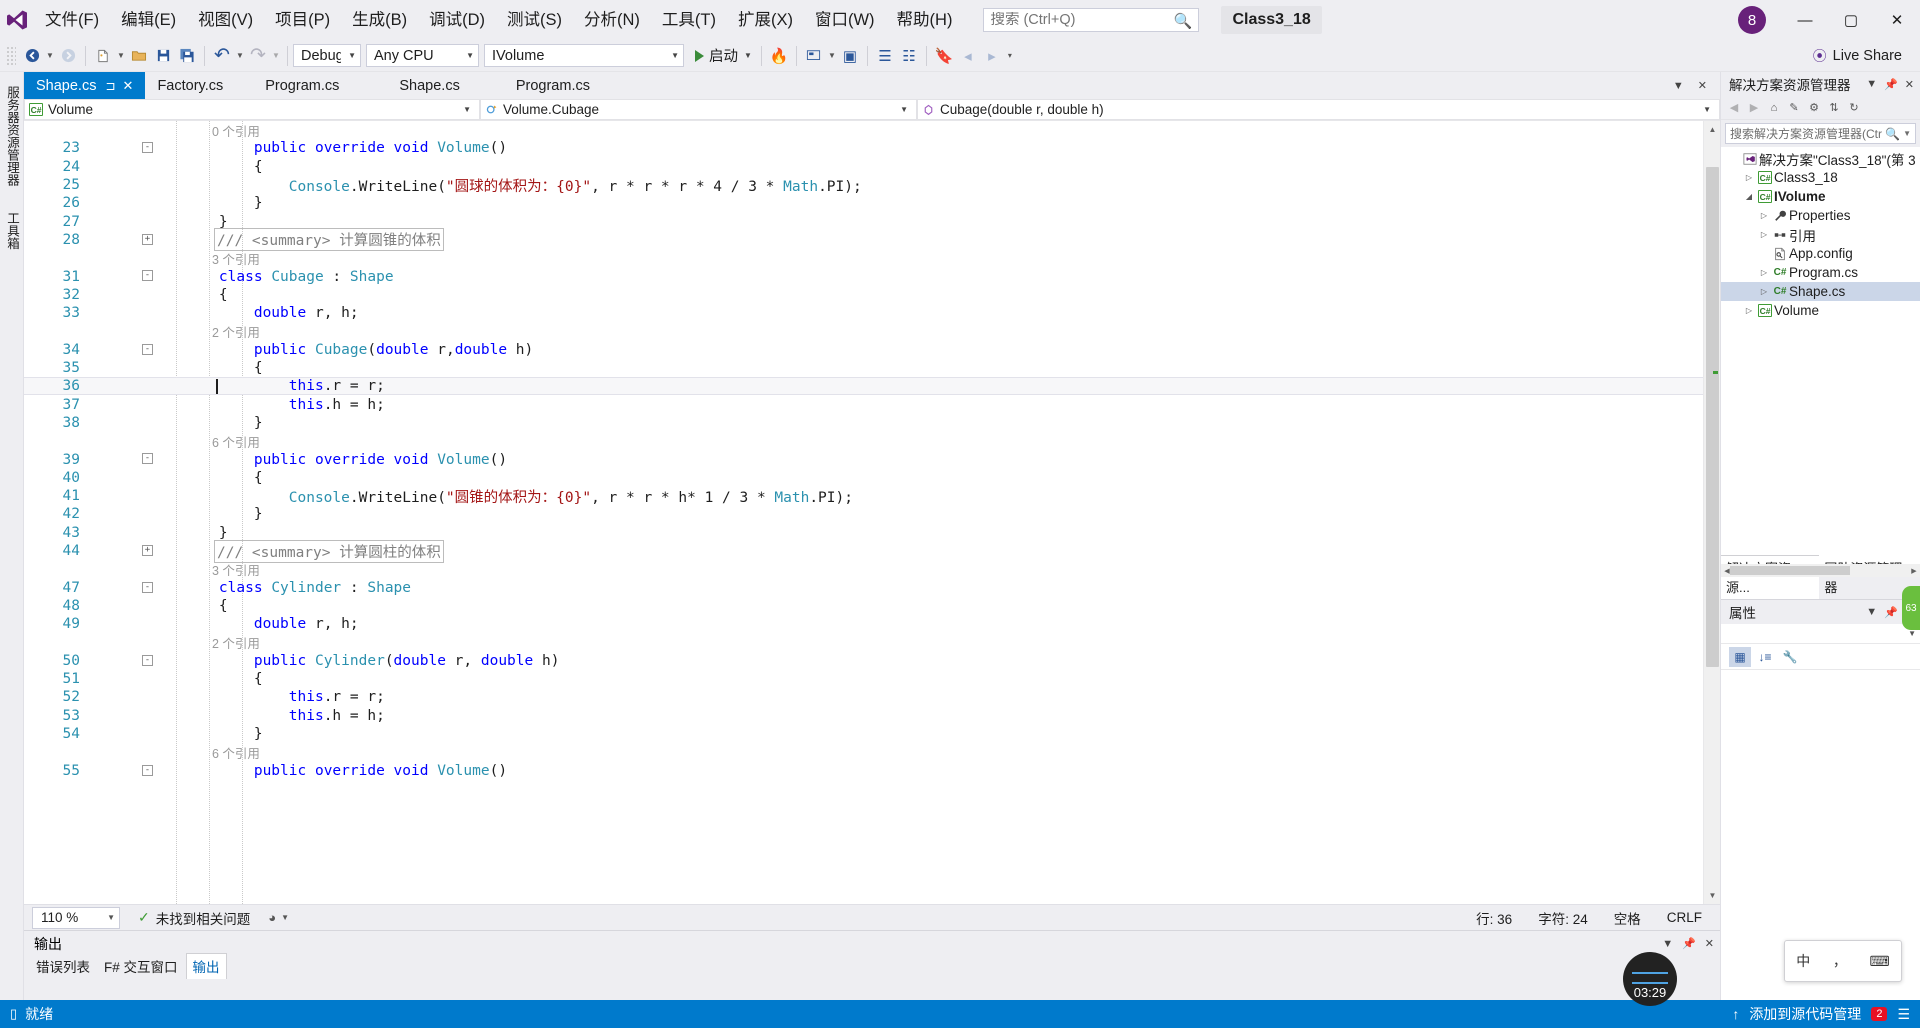  What do you see at coordinates (1749, 196) in the screenshot?
I see `chevron-down-icon: ◢` at bounding box center [1749, 196].